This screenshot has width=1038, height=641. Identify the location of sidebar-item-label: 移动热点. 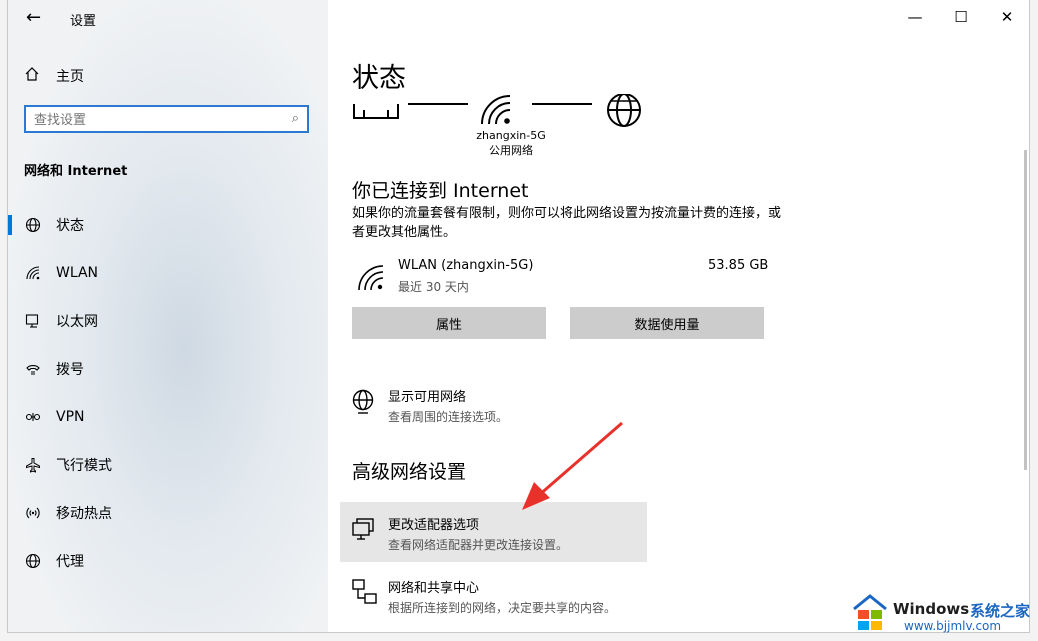
(84, 514).